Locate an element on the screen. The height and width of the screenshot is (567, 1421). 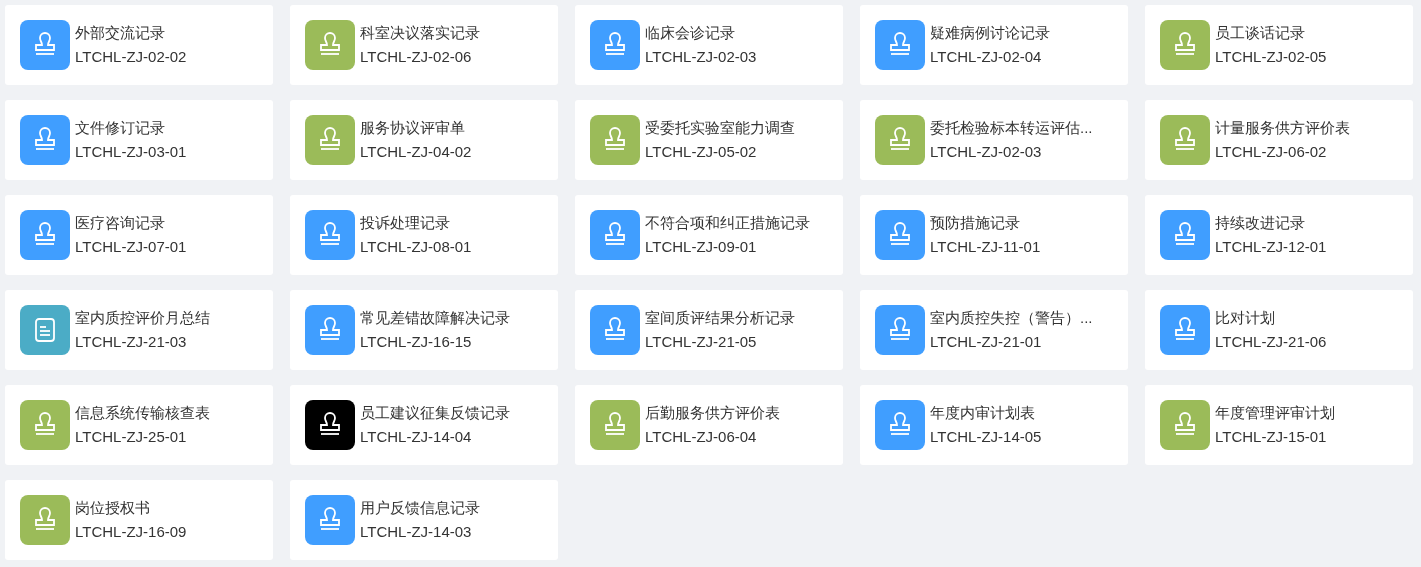
record-card: 投诉处理记录 LTCHL-ZJ-08-01 is located at coordinates (424, 235).